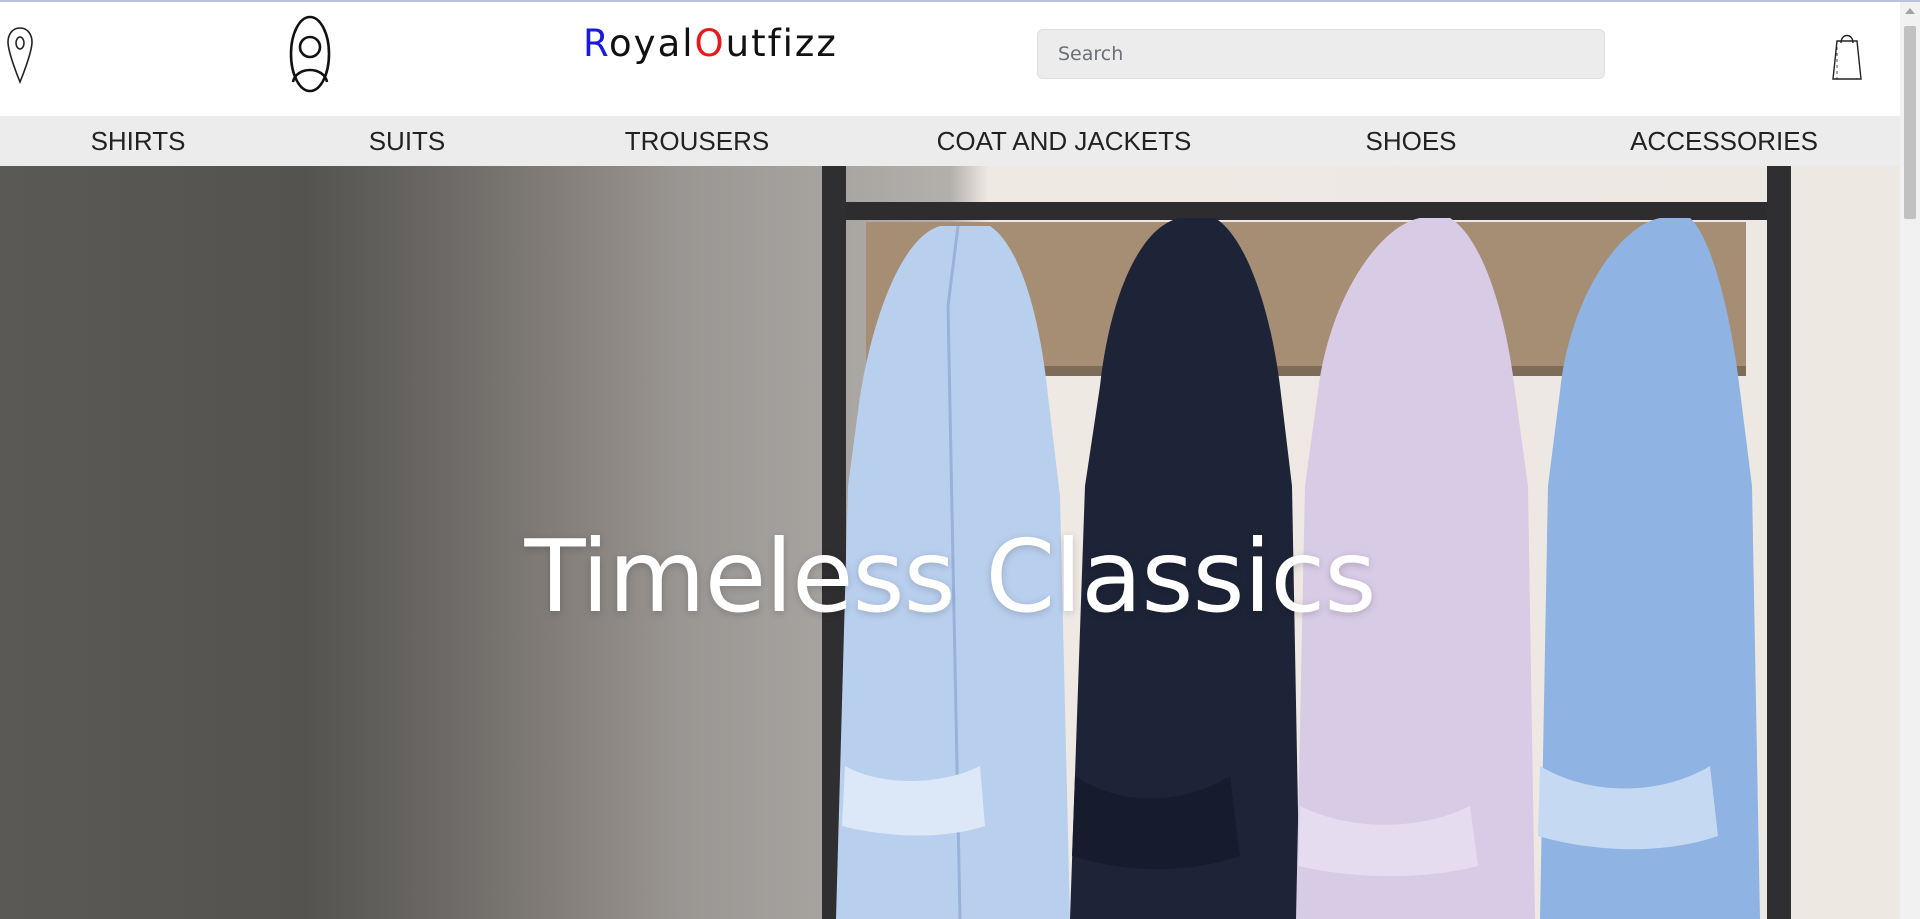 Image resolution: width=1920 pixels, height=919 pixels. Describe the element at coordinates (697, 141) in the screenshot. I see `nav-item-trousers: TROUSERS` at that location.